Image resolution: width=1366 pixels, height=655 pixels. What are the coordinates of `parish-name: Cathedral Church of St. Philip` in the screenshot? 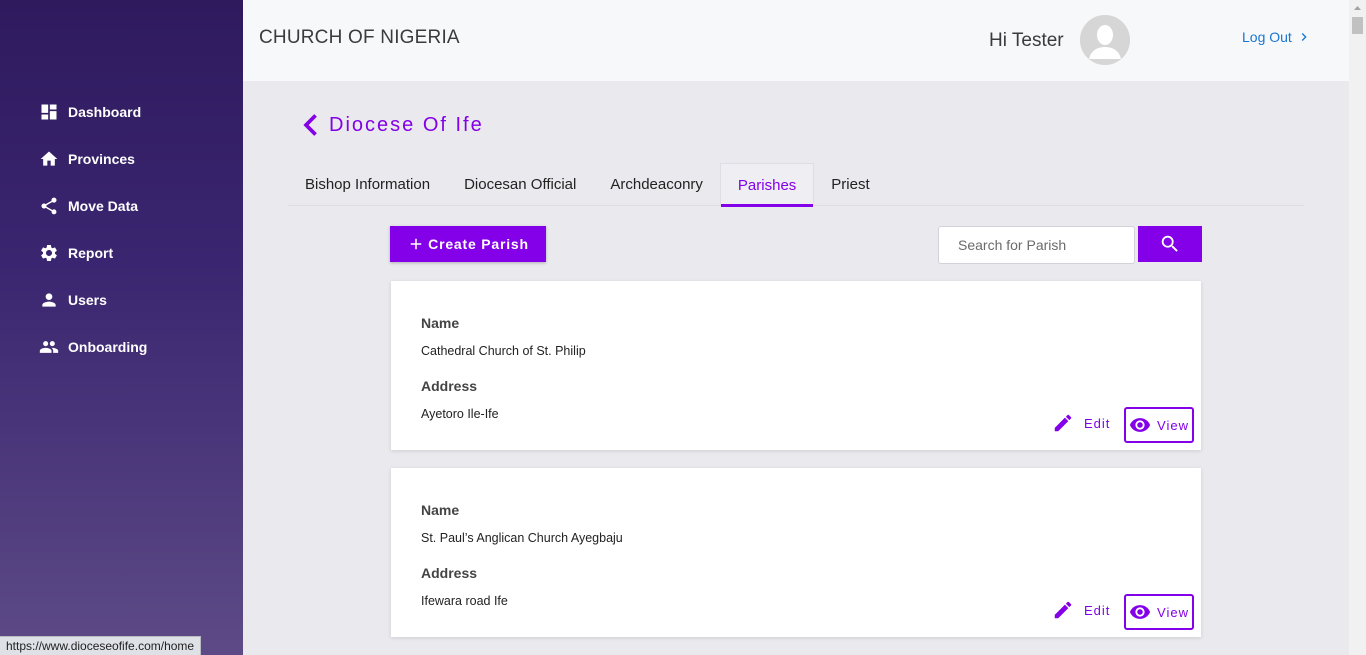 It's located at (503, 351).